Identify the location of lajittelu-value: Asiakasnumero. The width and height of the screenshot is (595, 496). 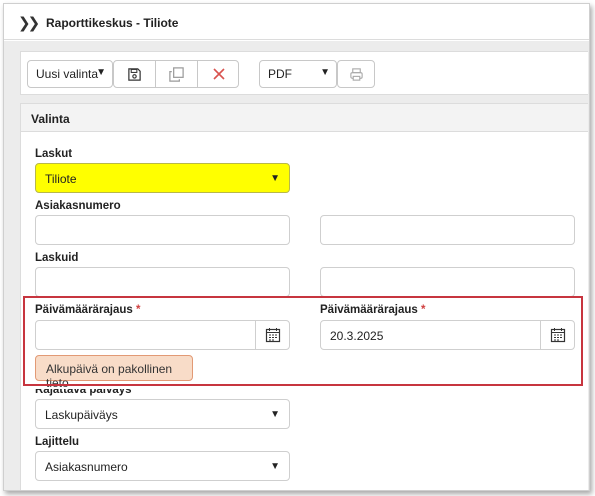
(86, 467).